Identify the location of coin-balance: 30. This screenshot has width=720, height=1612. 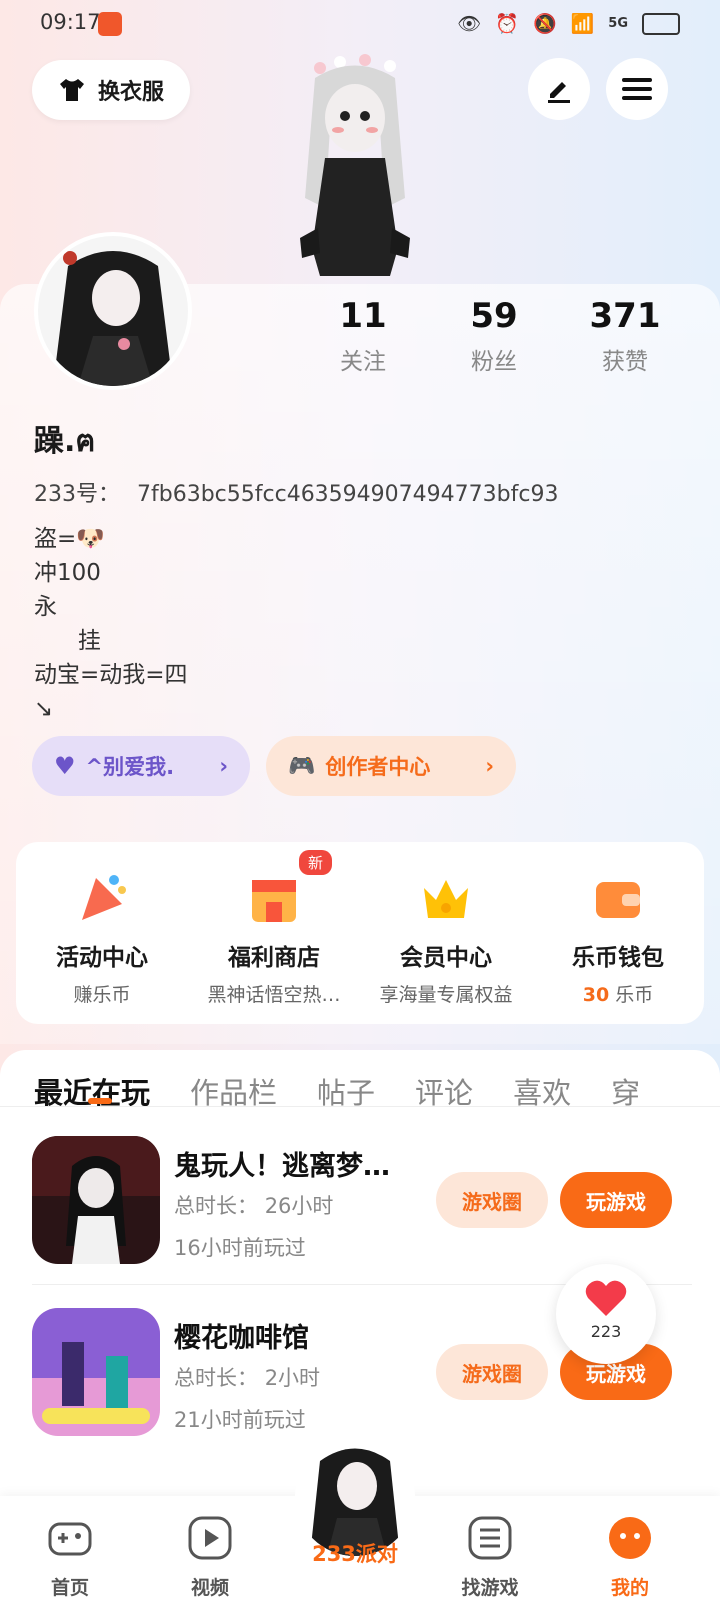
(596, 995).